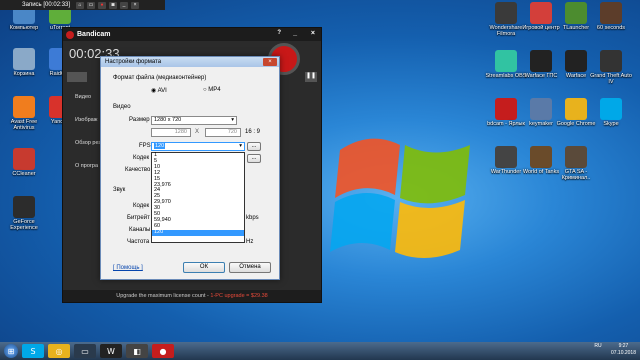 This screenshot has width=640, height=360. I want to click on avi-radio: ◉ AVI, so click(159, 90).